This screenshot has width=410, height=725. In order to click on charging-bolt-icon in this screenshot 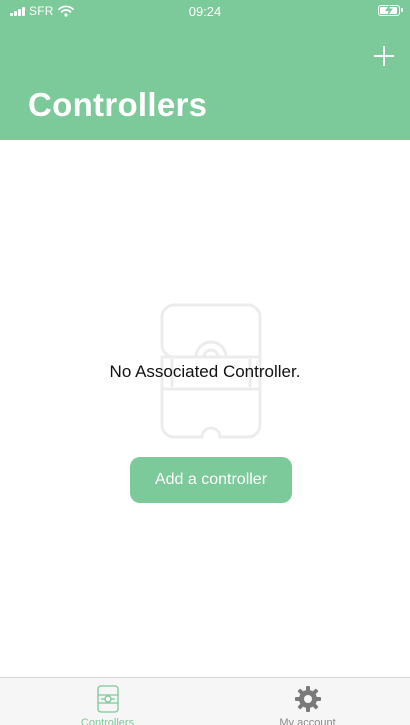, I will do `click(389, 10)`.